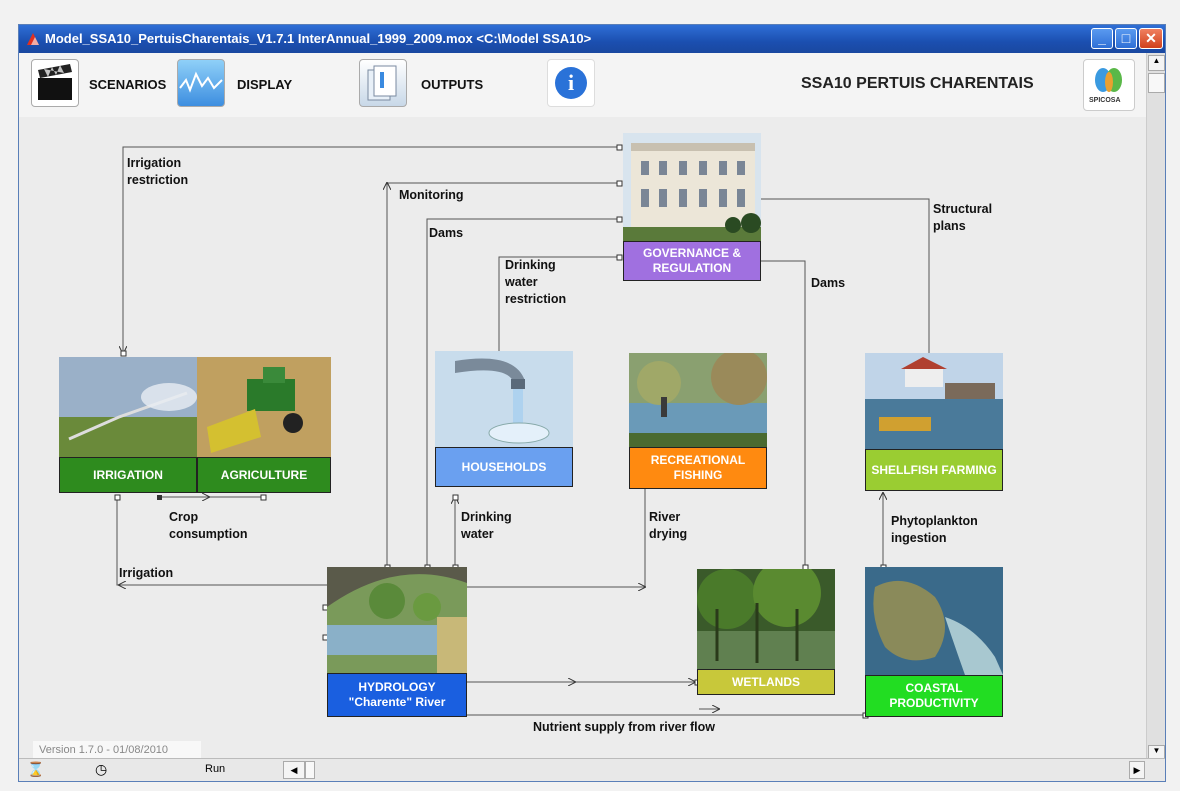  What do you see at coordinates (828, 283) in the screenshot?
I see `label-dams-right: Dams` at bounding box center [828, 283].